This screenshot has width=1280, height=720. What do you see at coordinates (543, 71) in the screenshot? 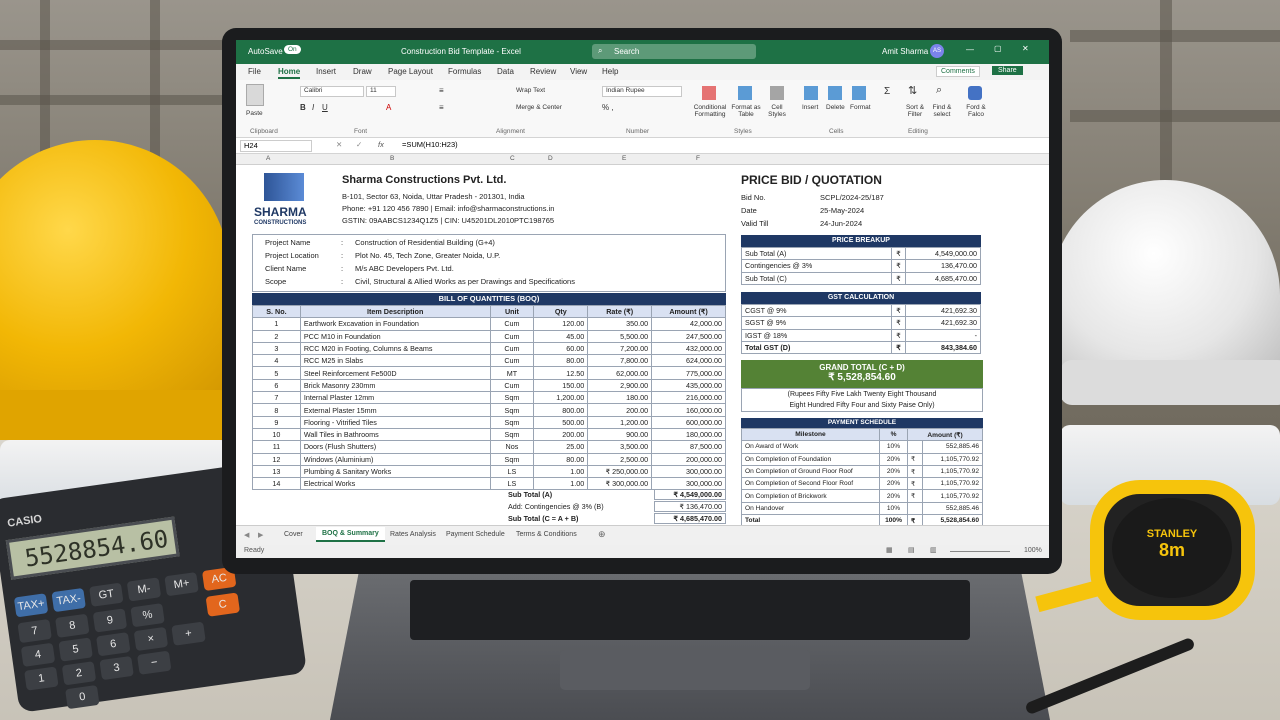
I see `tab-review: Review` at bounding box center [543, 71].